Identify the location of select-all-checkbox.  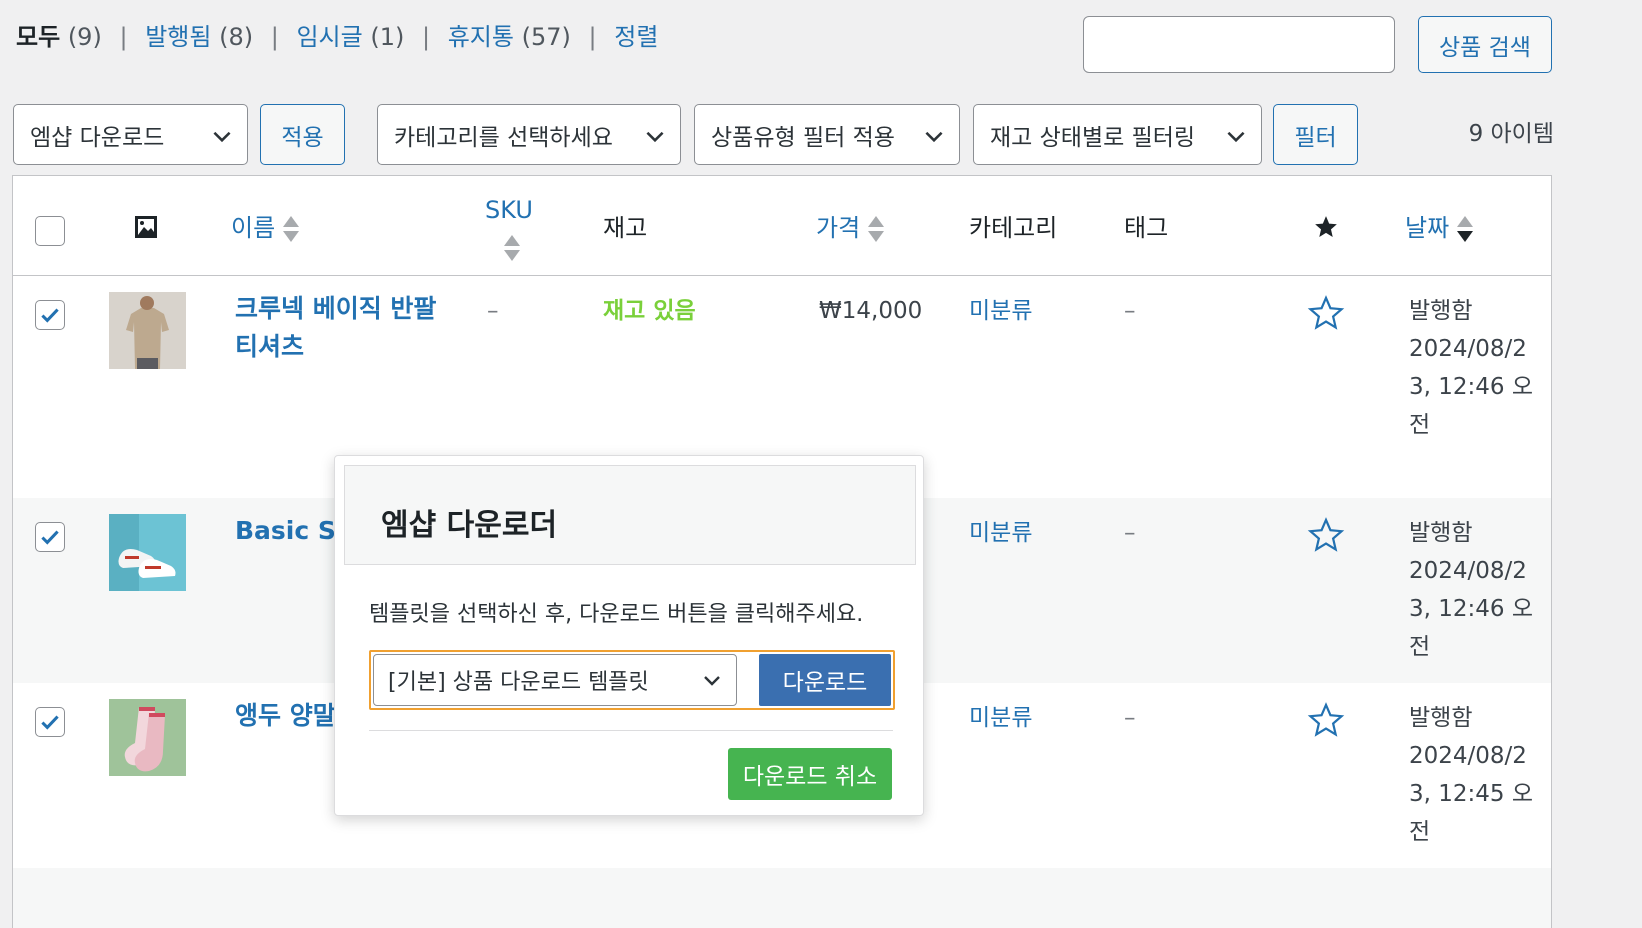
(50, 231).